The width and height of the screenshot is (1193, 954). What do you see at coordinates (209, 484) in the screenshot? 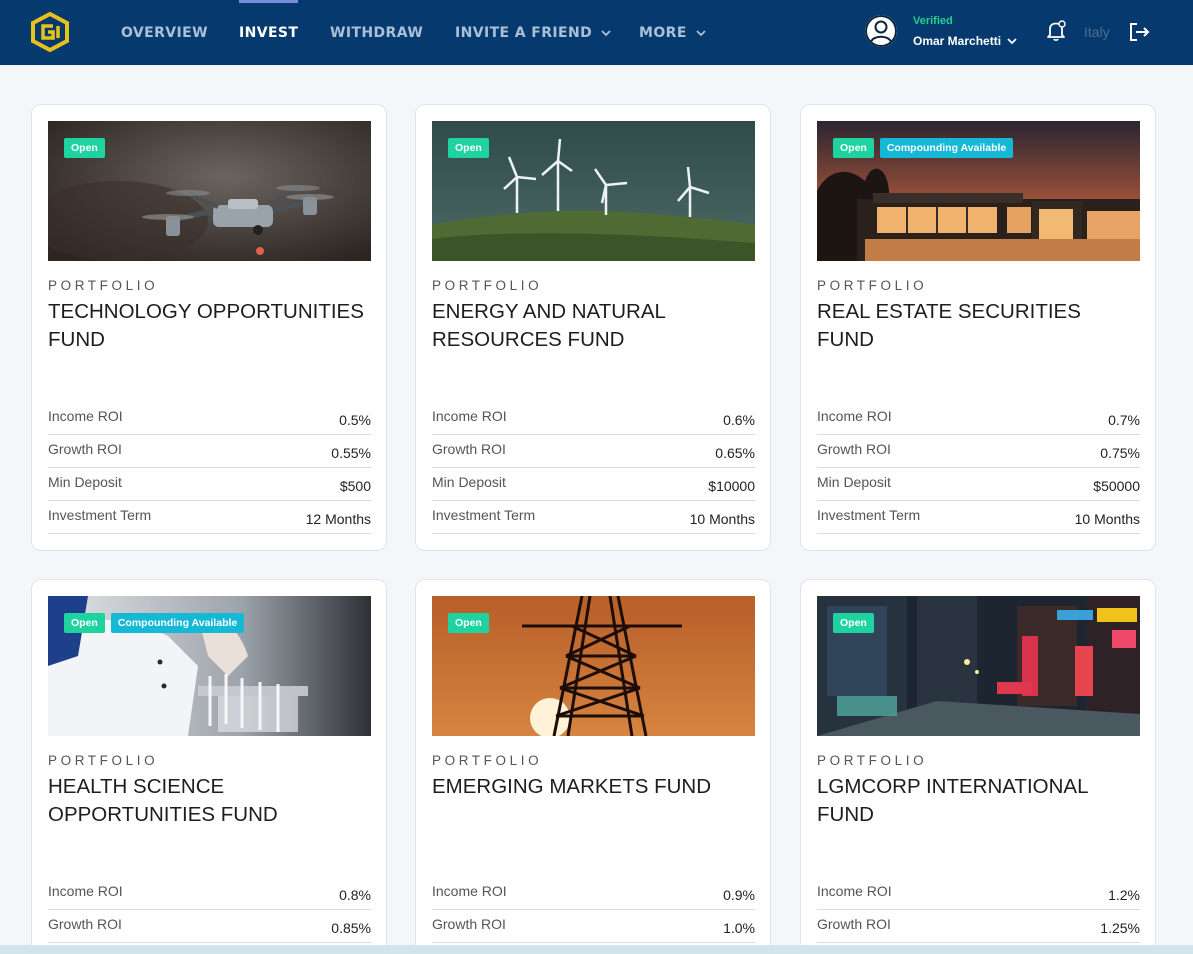
I see `detail-row: Min Deposit $500` at bounding box center [209, 484].